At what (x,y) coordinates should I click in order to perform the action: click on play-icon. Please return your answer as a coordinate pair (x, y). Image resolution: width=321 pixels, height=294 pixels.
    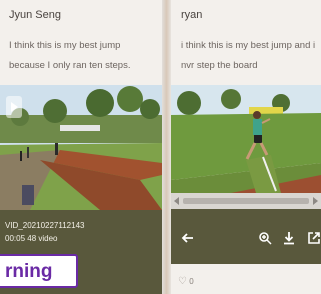
    Looking at the image, I should click on (14, 107).